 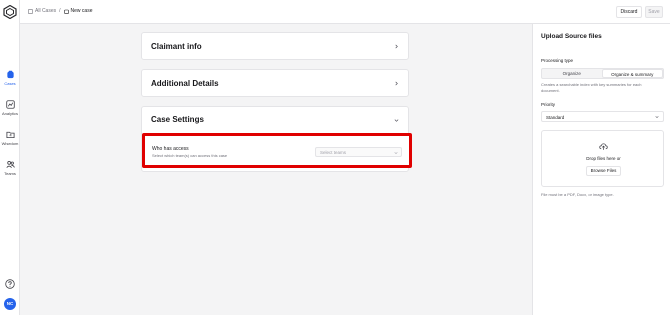 What do you see at coordinates (176, 46) in the screenshot?
I see `claimant-info-title: Claimant info` at bounding box center [176, 46].